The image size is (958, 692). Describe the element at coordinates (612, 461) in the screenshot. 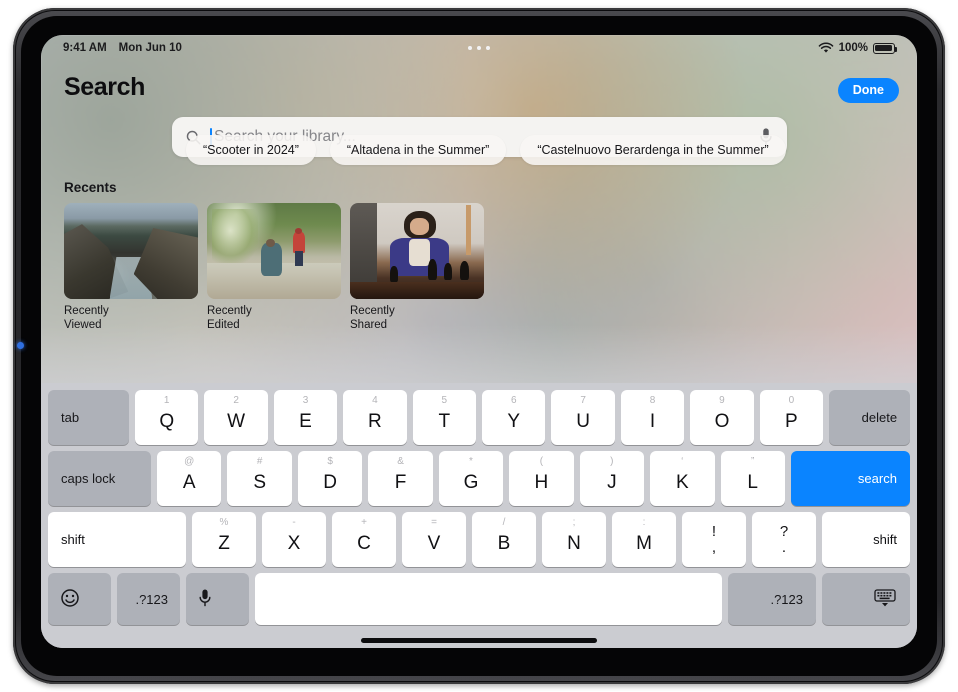

I see `key-j-alt: )` at that location.